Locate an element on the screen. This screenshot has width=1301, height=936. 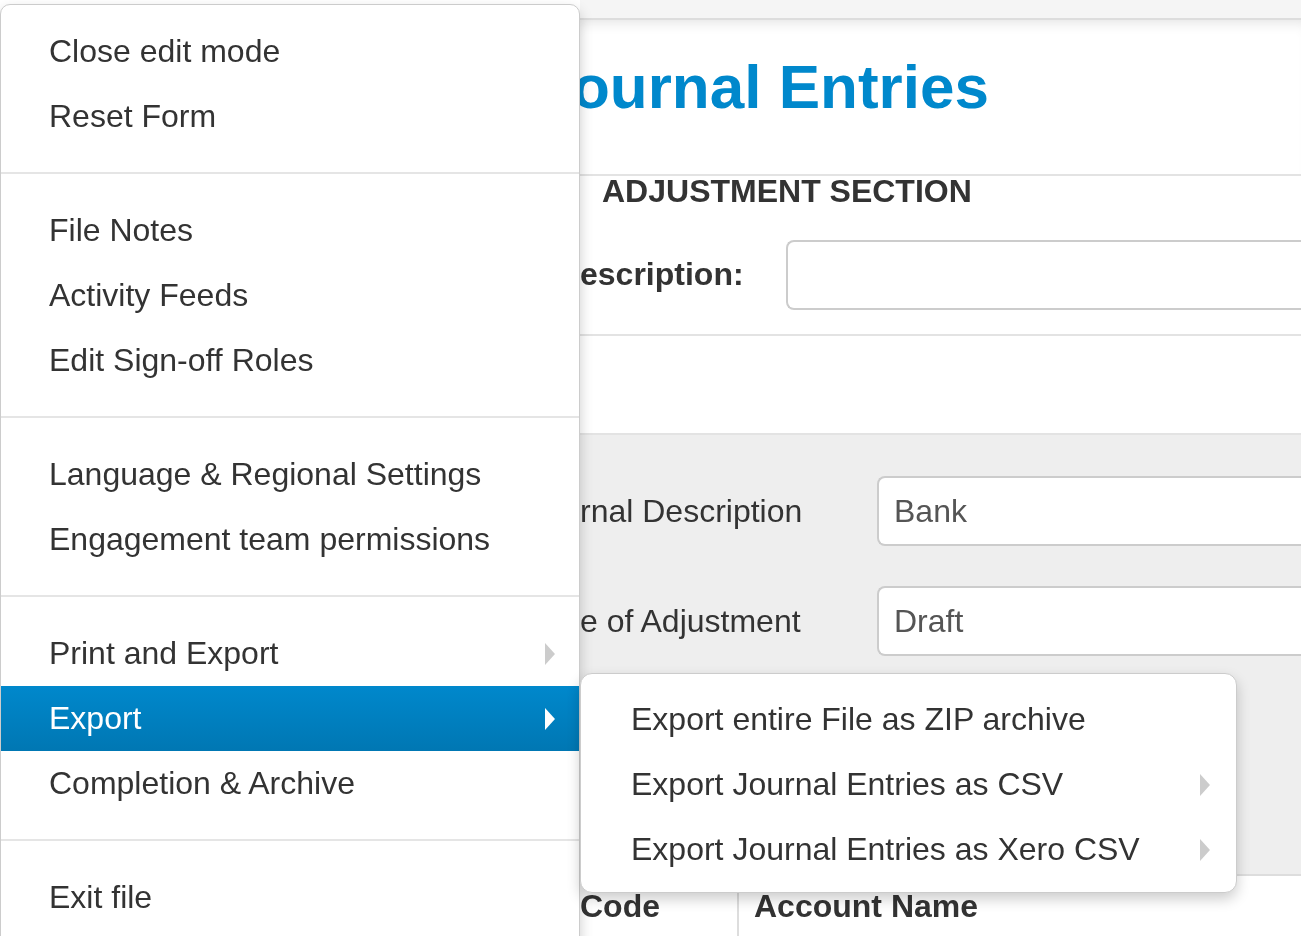
input-field: Draft is located at coordinates (1089, 621).